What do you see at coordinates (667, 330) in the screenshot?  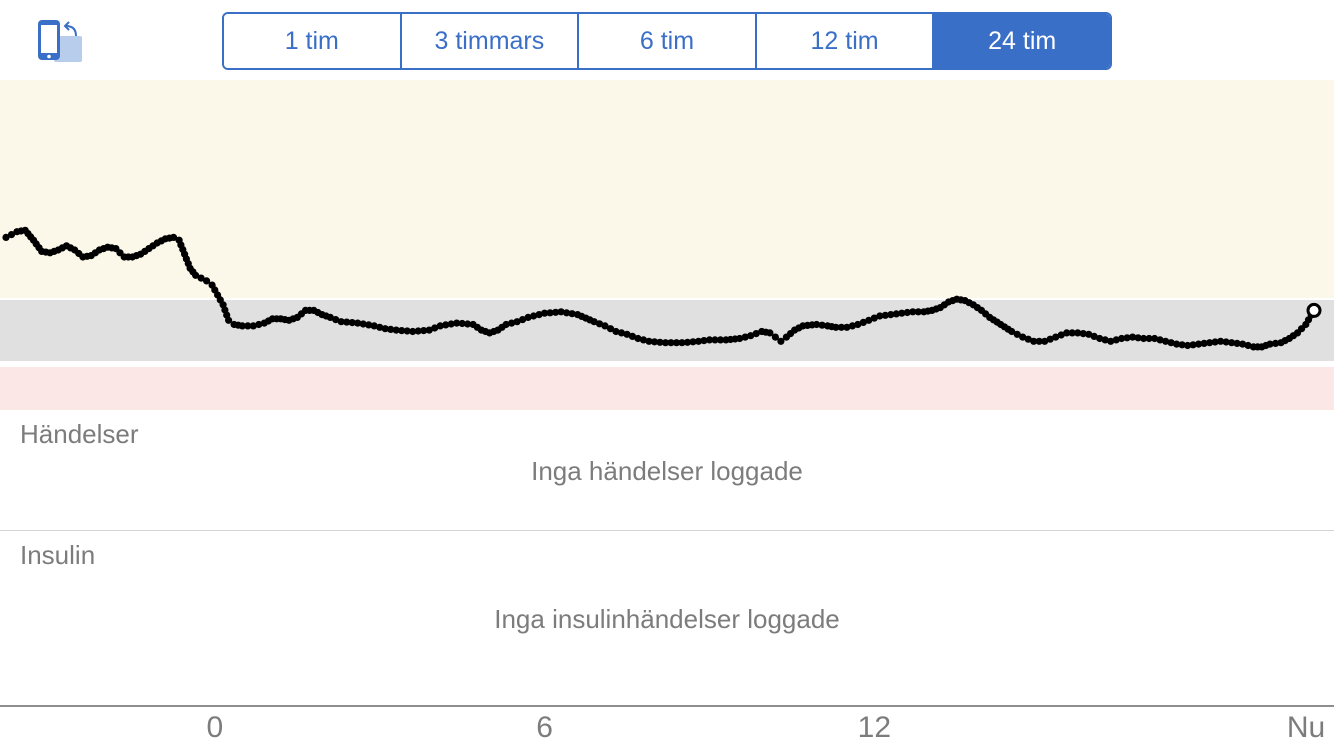 I see `target-range-band` at bounding box center [667, 330].